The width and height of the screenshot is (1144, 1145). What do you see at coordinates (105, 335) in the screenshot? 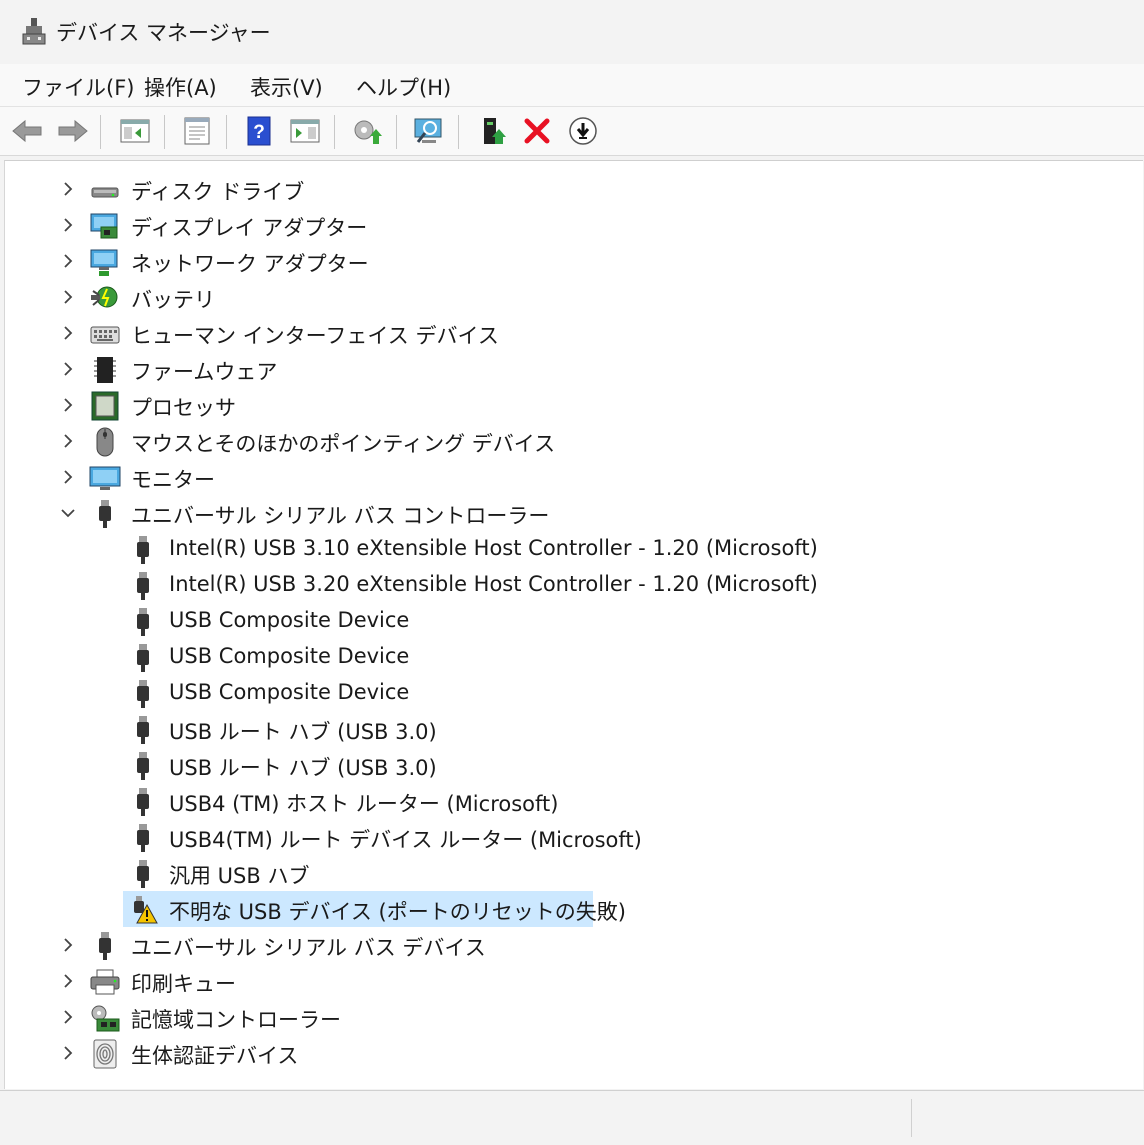
I see `hid-icon` at bounding box center [105, 335].